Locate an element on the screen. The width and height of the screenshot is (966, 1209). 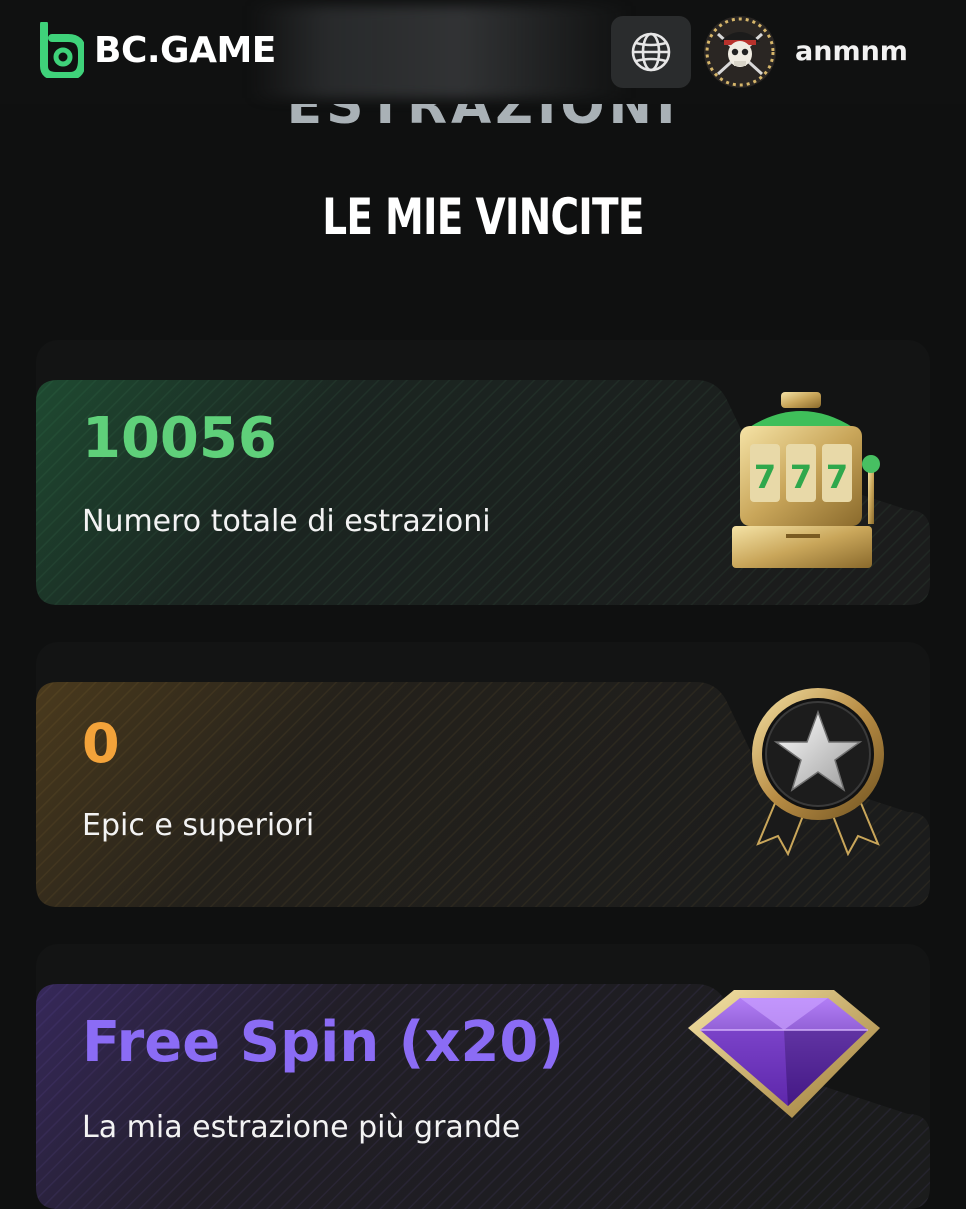
globe-icon is located at coordinates (651, 52).